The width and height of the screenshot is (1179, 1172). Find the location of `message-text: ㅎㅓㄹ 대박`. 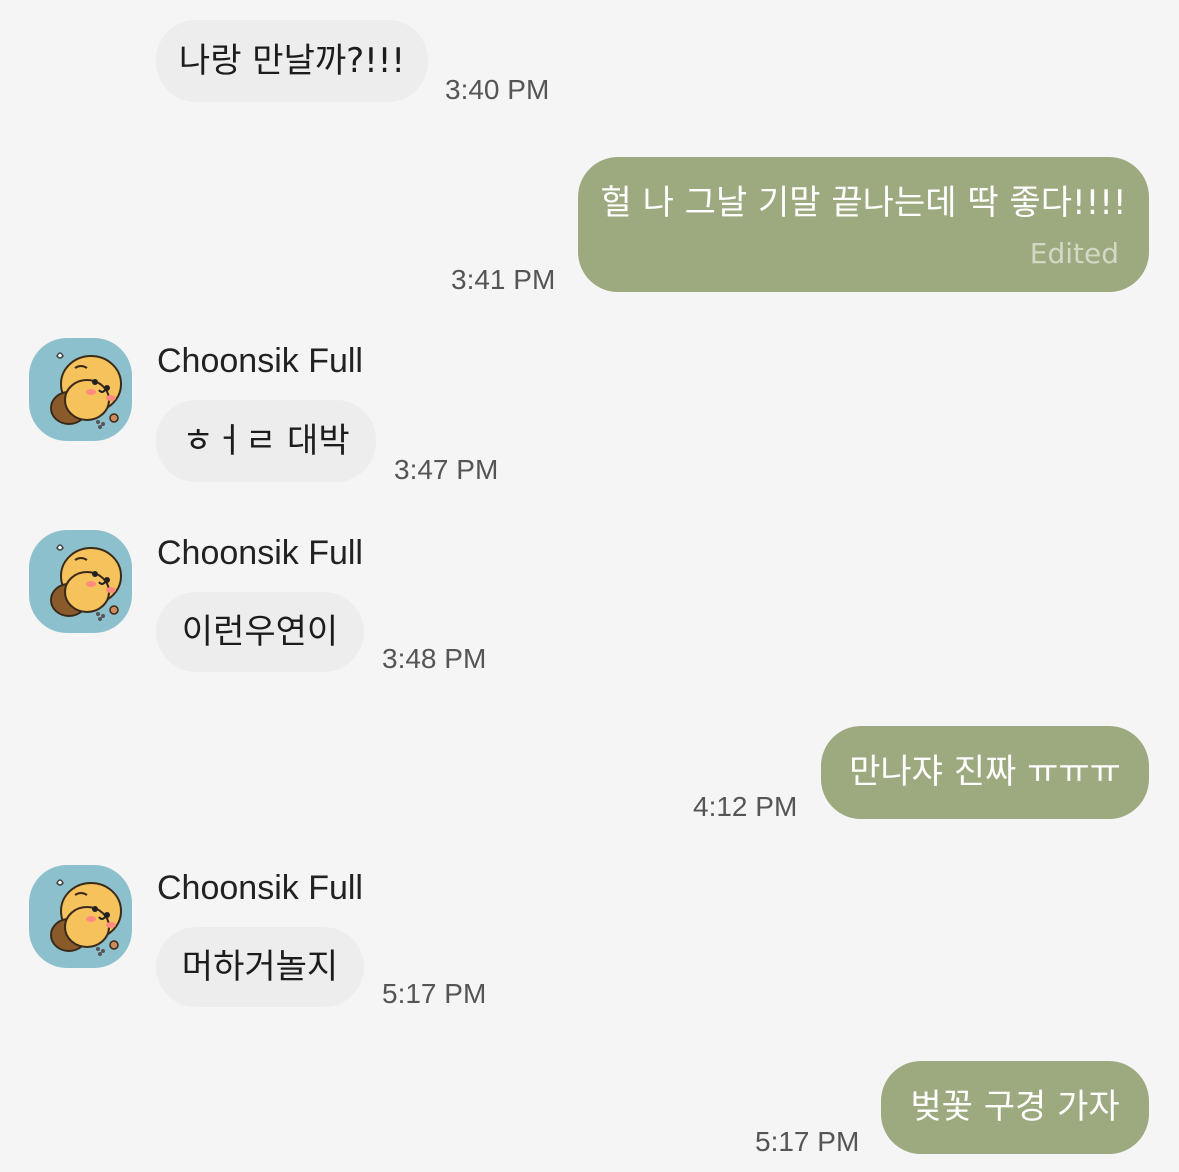

message-text: ㅎㅓㄹ 대박 is located at coordinates (266, 441).